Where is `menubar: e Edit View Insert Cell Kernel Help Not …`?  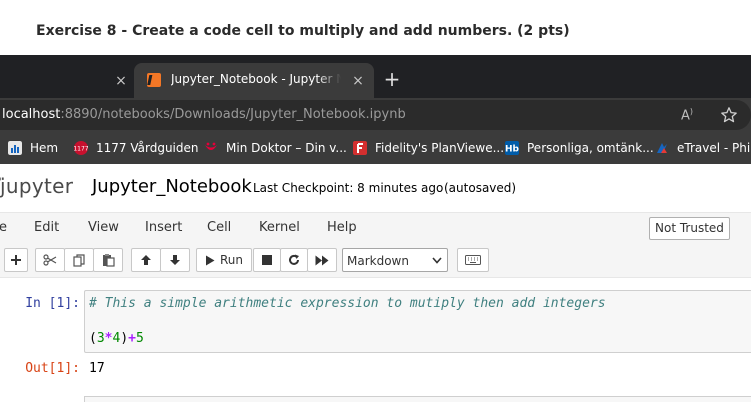 menubar: e Edit View Insert Cell Kernel Help Not … is located at coordinates (375, 227).